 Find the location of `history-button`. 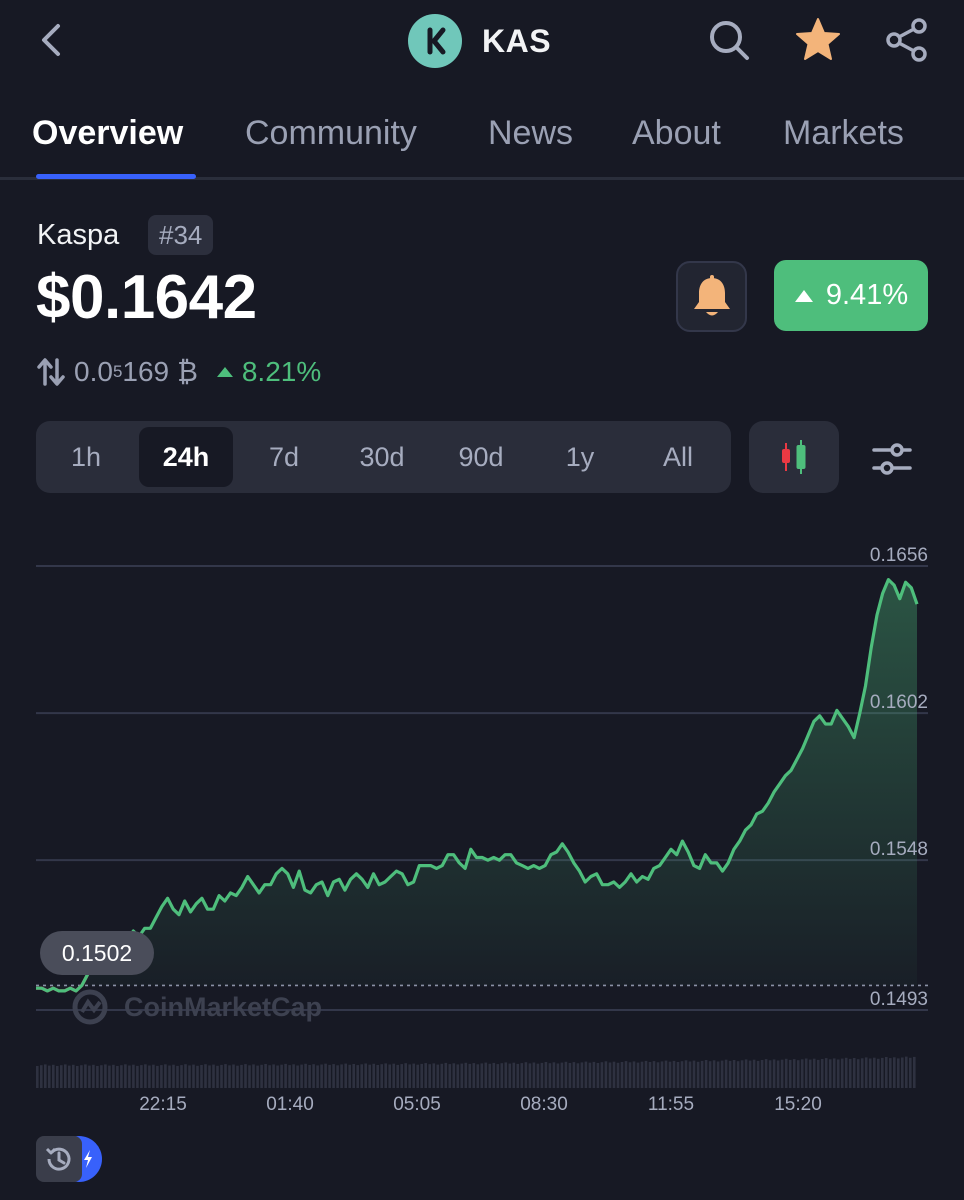

history-button is located at coordinates (69, 1159).